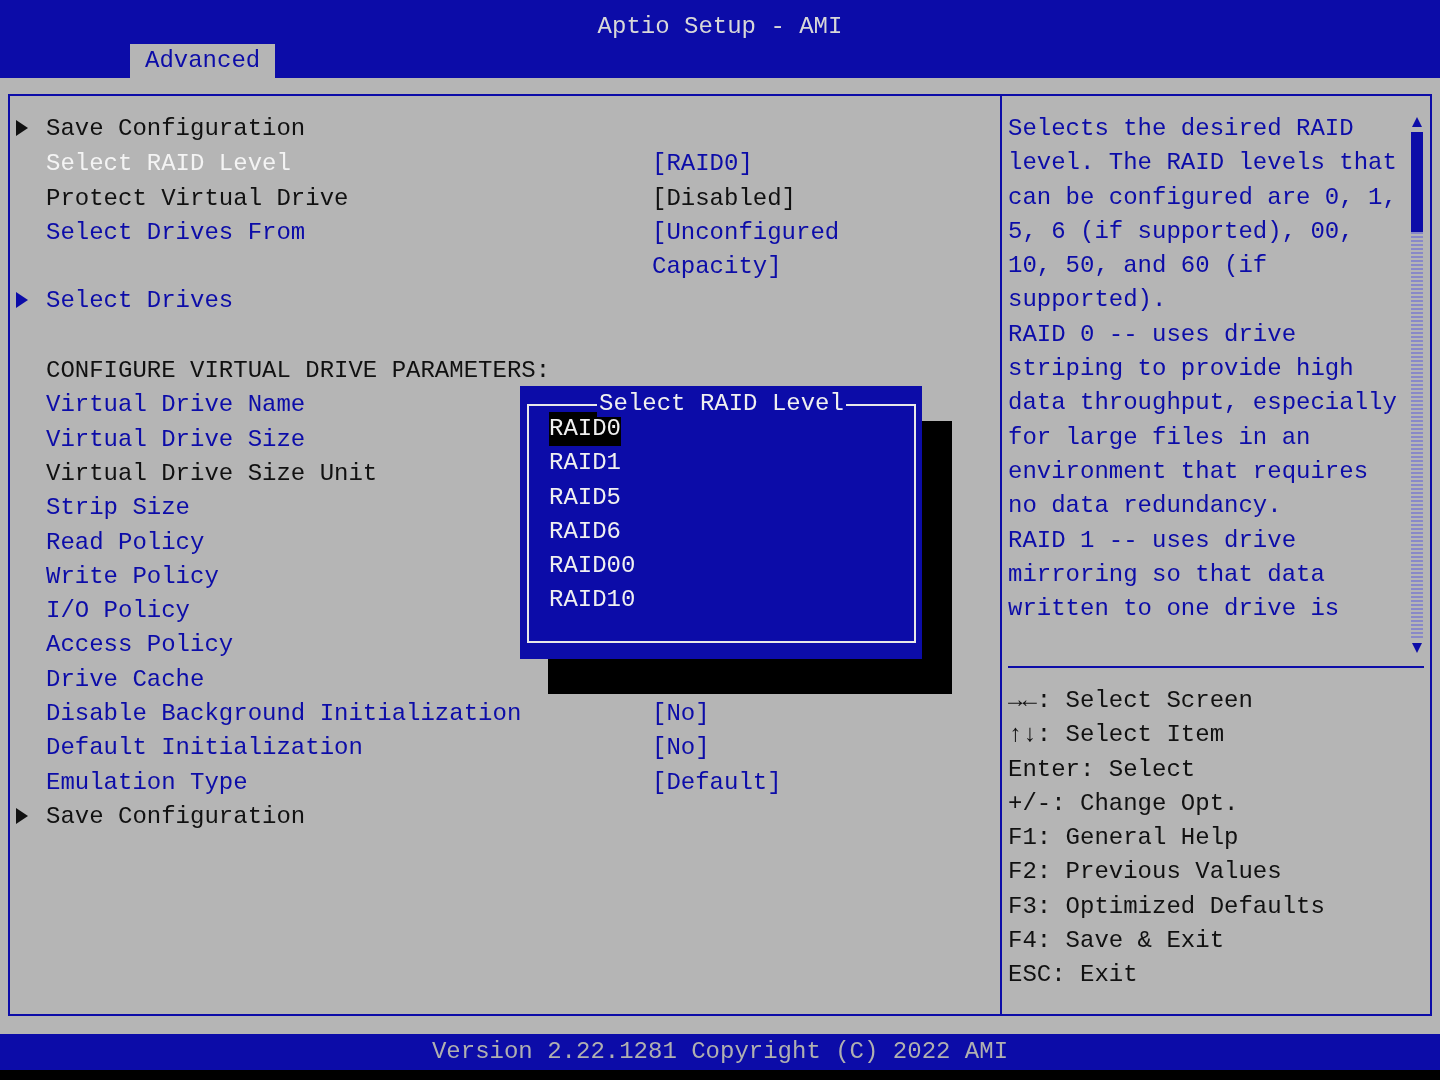  What do you see at coordinates (720, 1052) in the screenshot?
I see `version-footer: Version 2.22.1281 Copyright (C) 2022 AMI` at bounding box center [720, 1052].